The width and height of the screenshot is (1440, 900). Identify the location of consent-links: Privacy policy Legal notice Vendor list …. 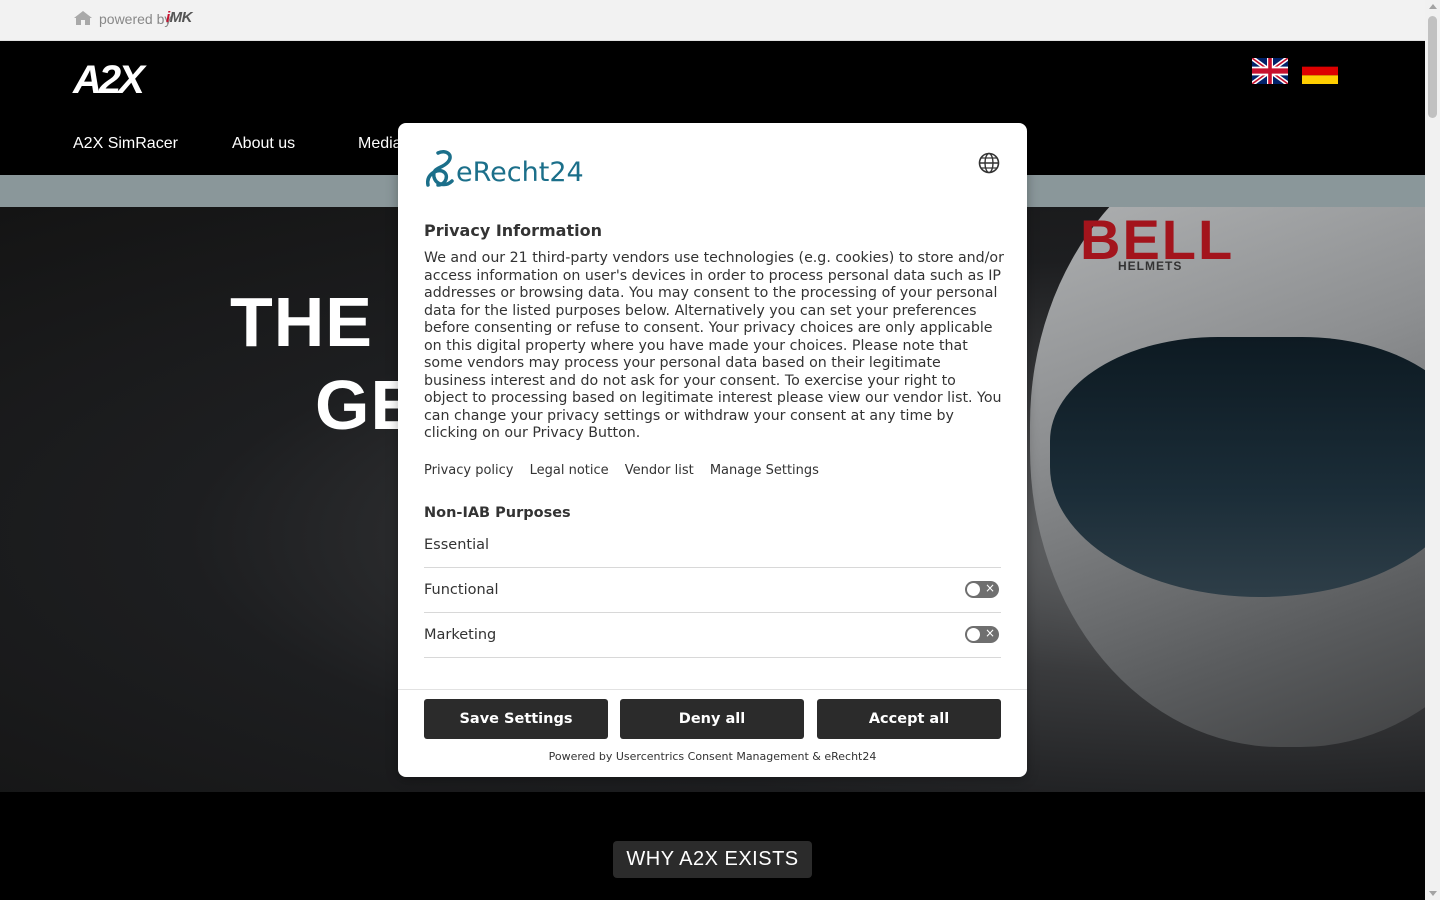
(627, 470).